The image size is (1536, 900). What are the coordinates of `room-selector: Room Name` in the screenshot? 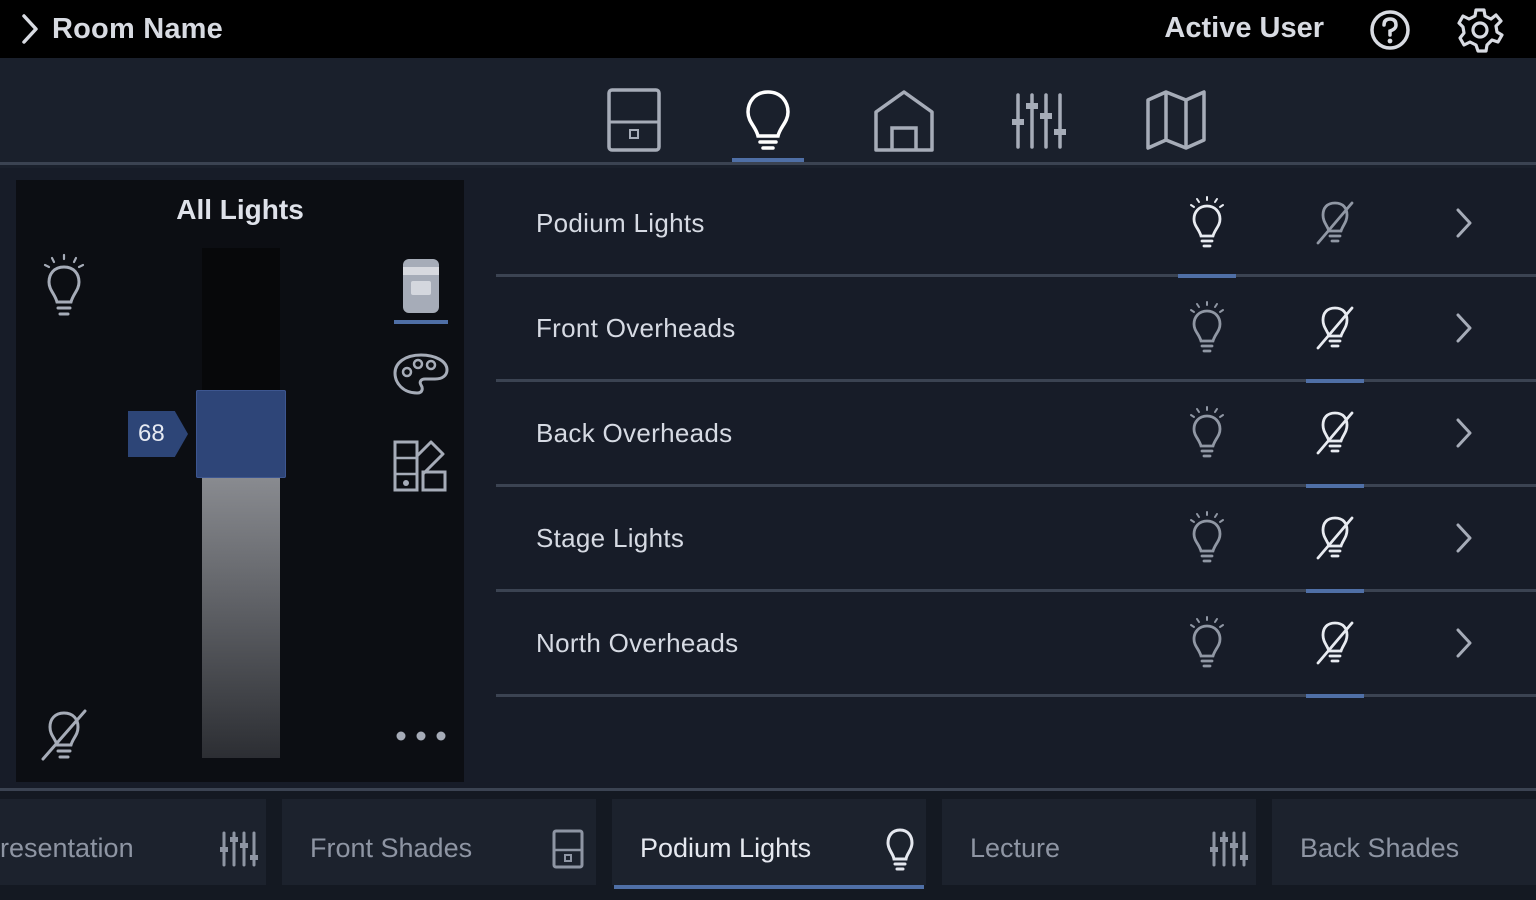 It's located at (120, 29).